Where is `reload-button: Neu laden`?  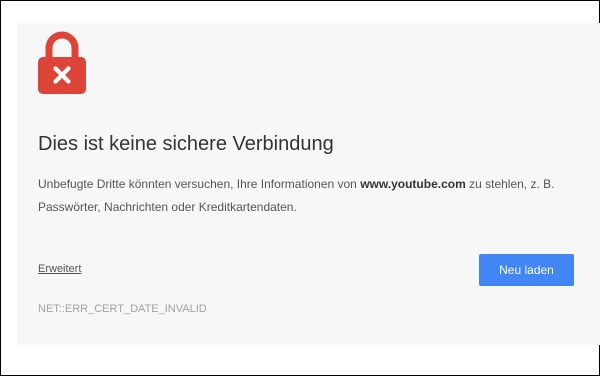 reload-button: Neu laden is located at coordinates (526, 270).